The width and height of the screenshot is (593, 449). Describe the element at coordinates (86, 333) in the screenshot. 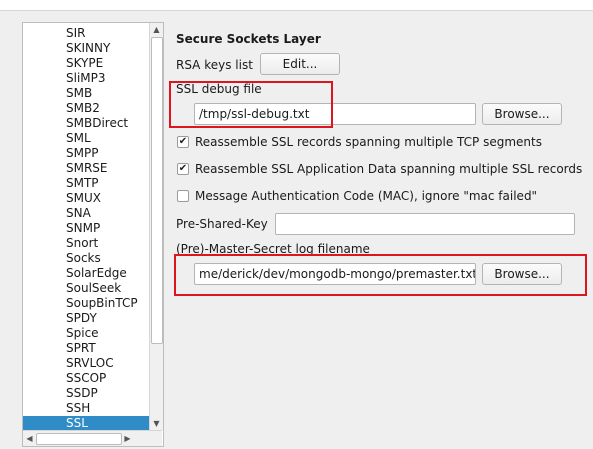

I see `protocol-item: Spice` at that location.